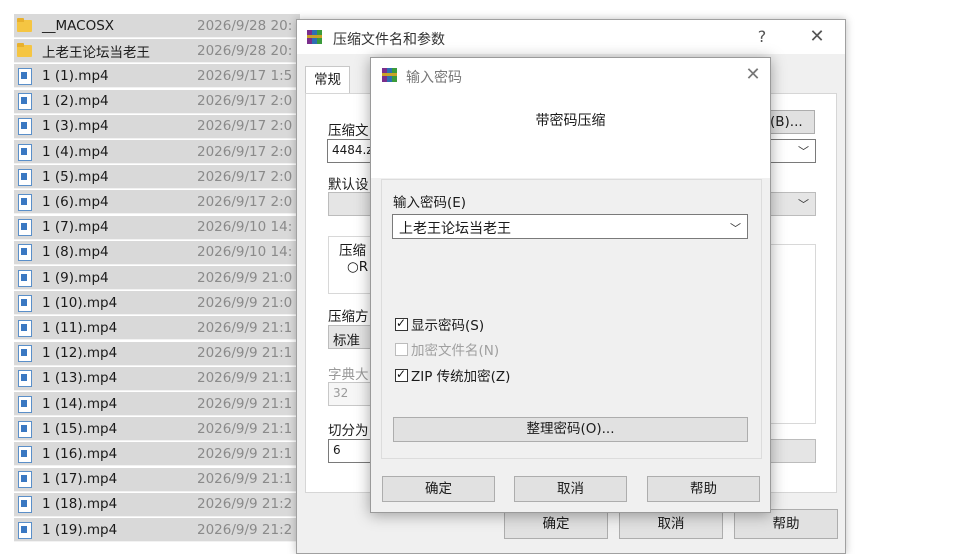 The width and height of the screenshot is (960, 554). What do you see at coordinates (791, 151) in the screenshot?
I see `archive-name-dropdown: ﹀` at bounding box center [791, 151].